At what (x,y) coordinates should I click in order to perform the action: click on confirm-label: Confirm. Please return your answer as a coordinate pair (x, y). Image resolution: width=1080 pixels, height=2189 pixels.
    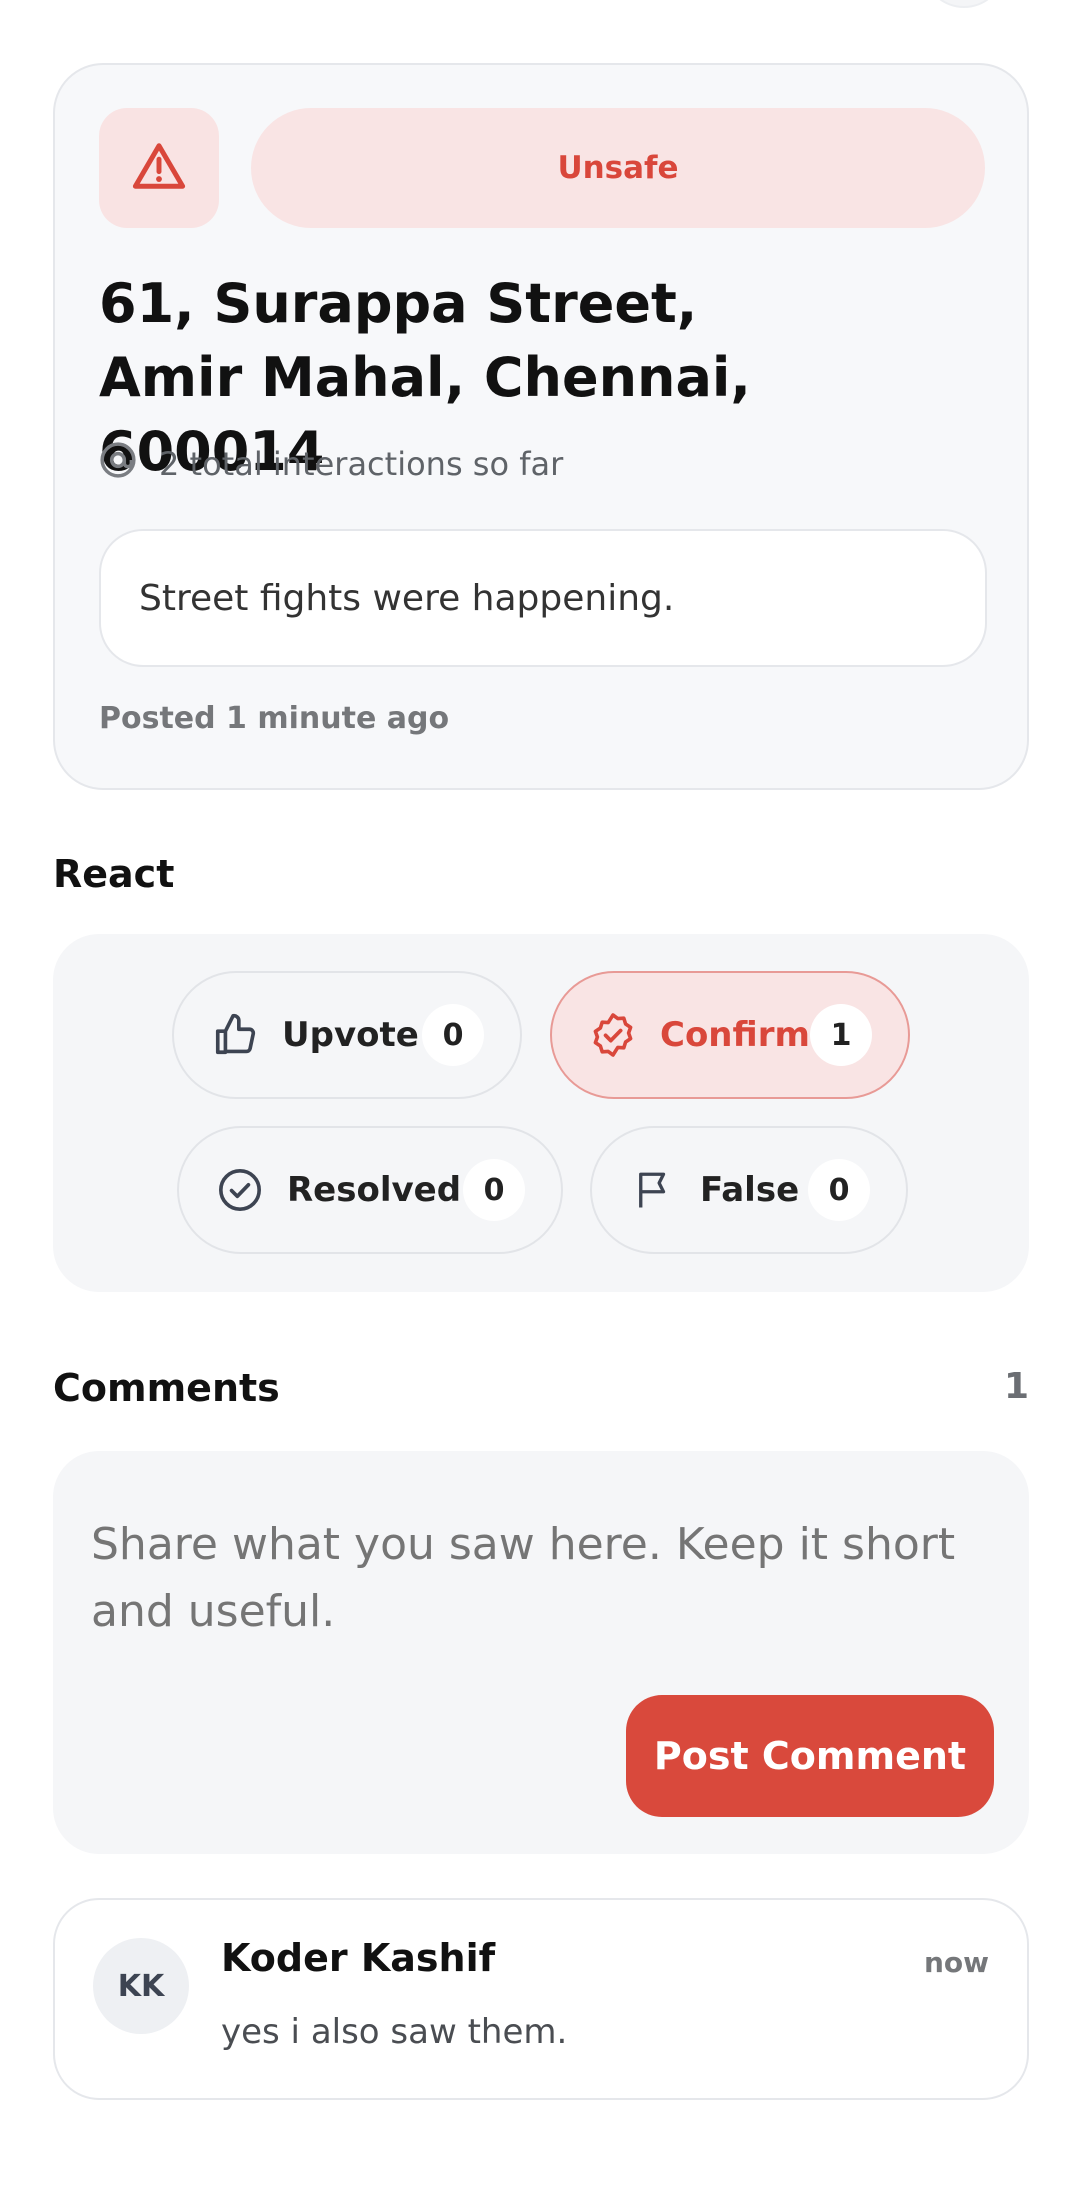
    Looking at the image, I should click on (735, 1035).